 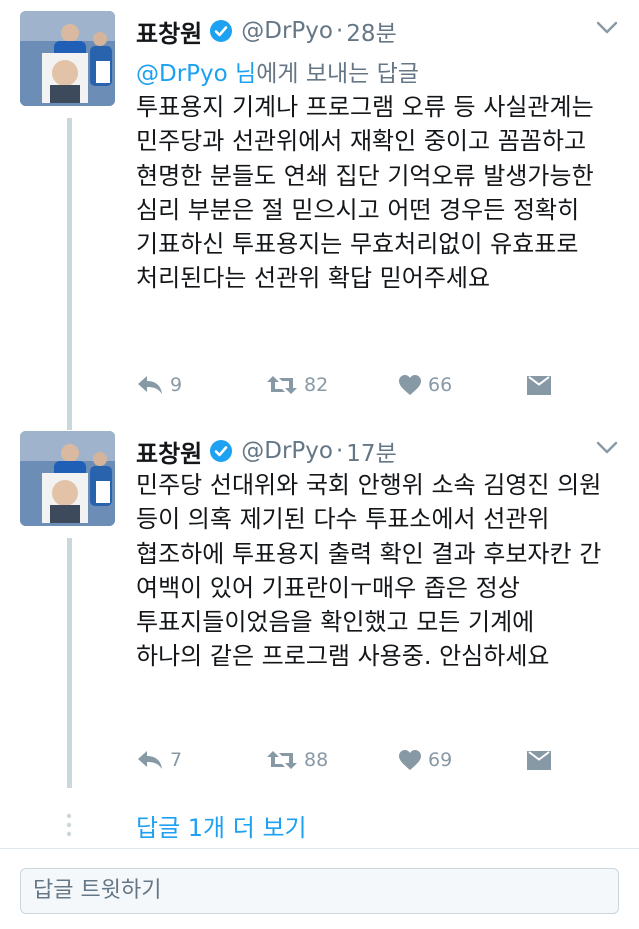 I want to click on like-button: 69, so click(x=425, y=760).